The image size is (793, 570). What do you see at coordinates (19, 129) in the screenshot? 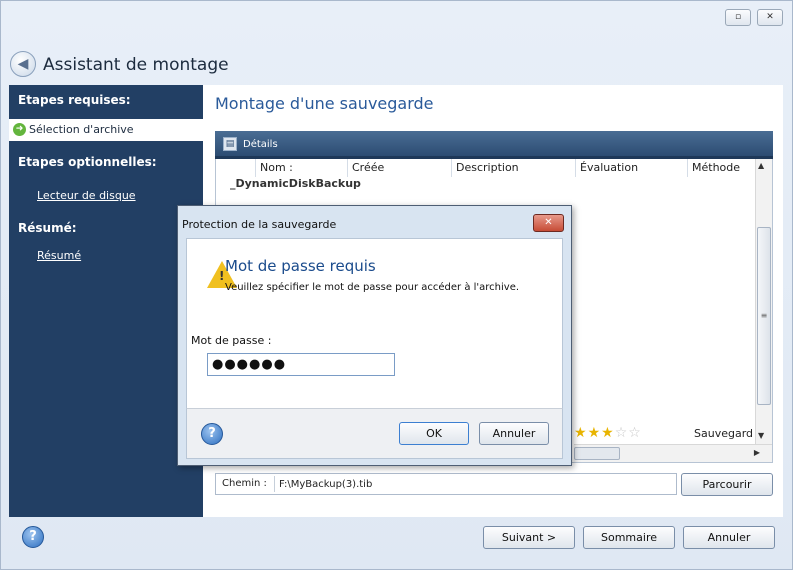
I see `arrow-right-icon: ➜` at bounding box center [19, 129].